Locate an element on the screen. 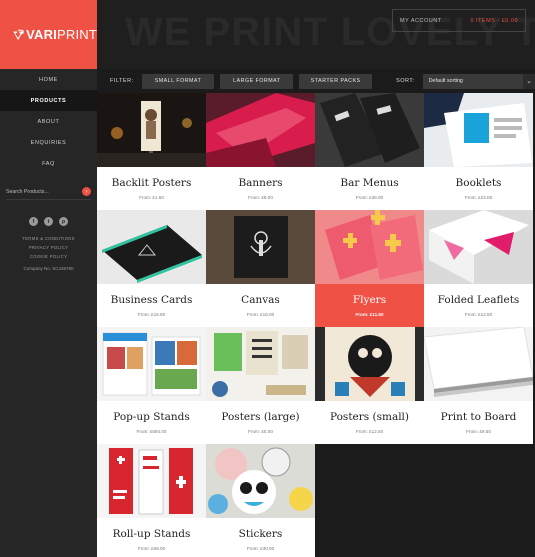  terms-link: TERMS & CONDITIONS is located at coordinates (48, 238).